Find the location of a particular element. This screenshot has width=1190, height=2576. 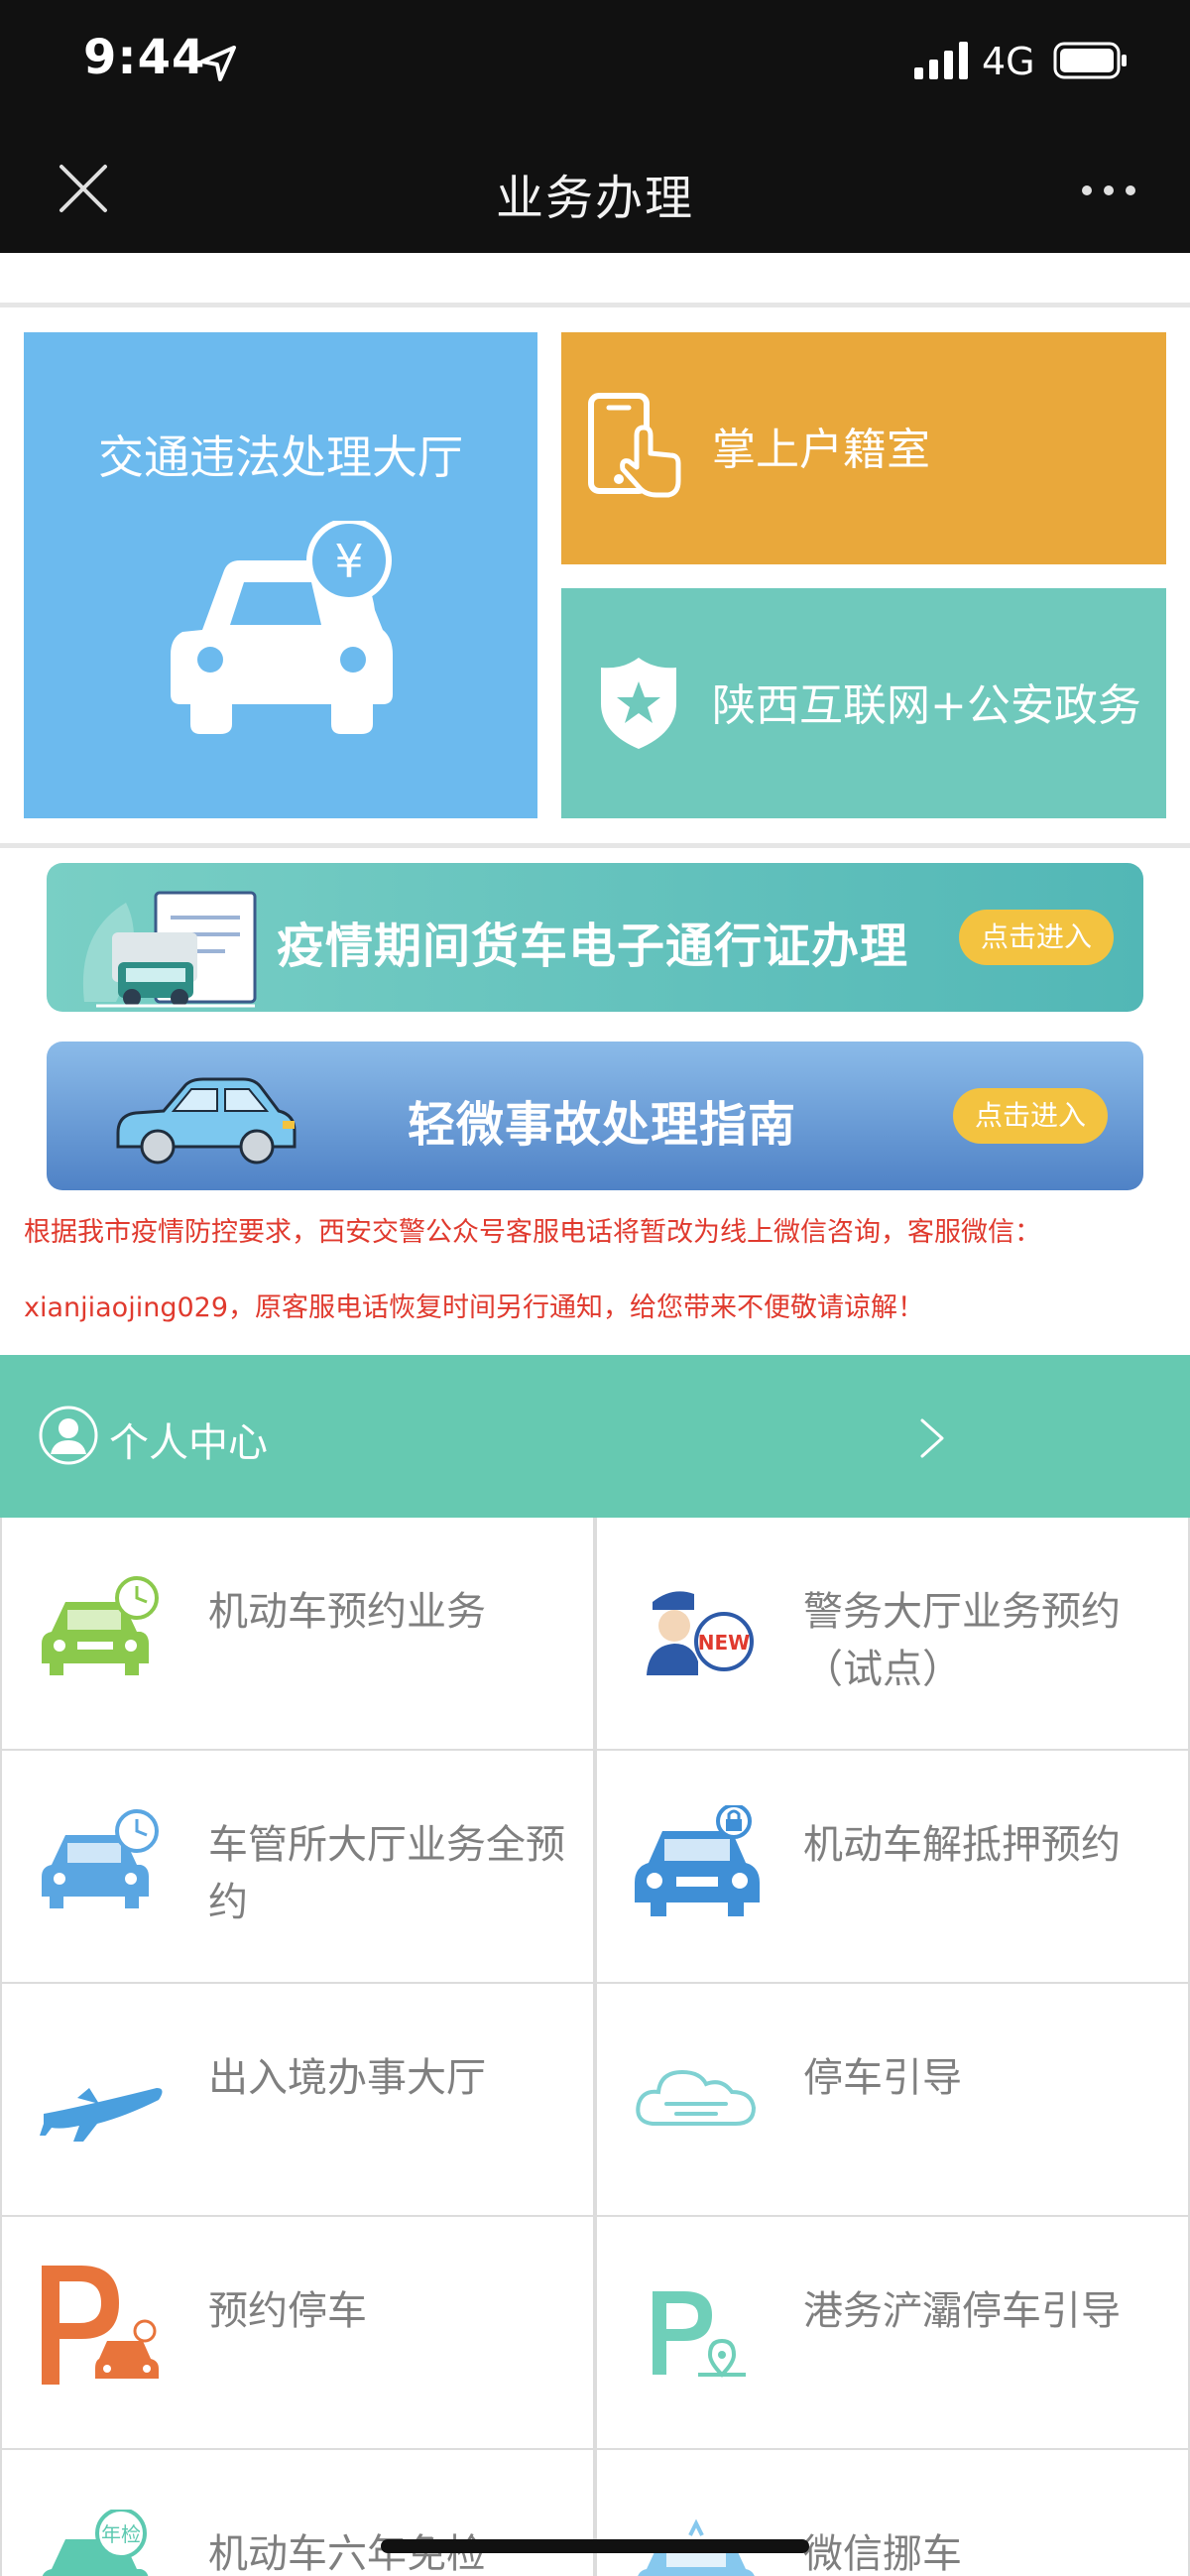

home-indicator is located at coordinates (595, 2546).